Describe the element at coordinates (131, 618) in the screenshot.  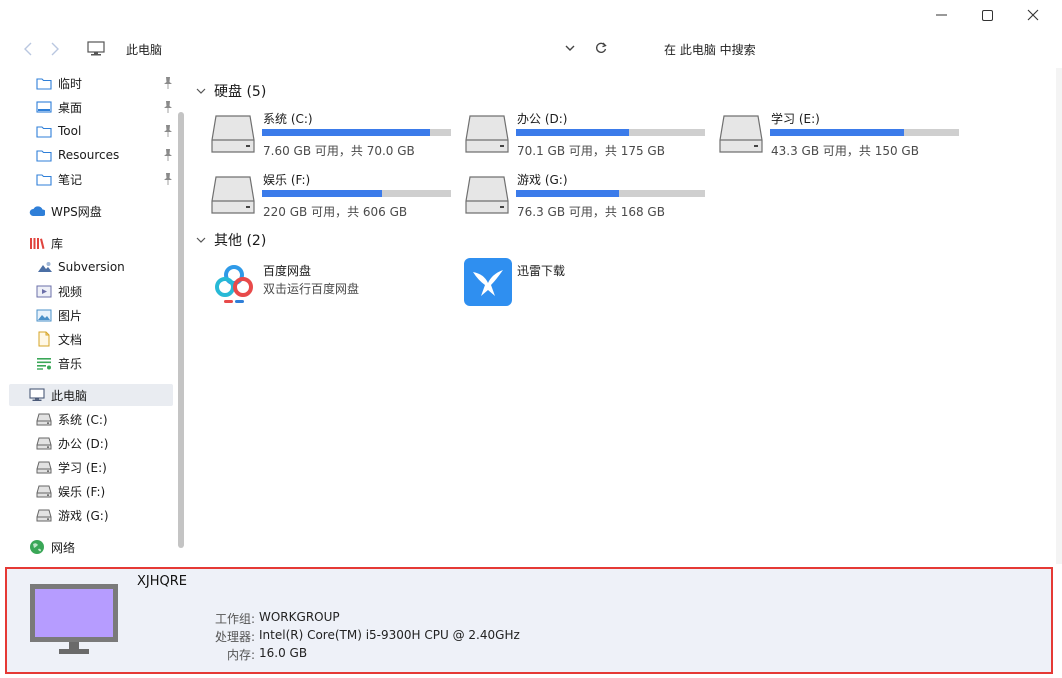
I see `workgroup-row: 工作组:` at that location.